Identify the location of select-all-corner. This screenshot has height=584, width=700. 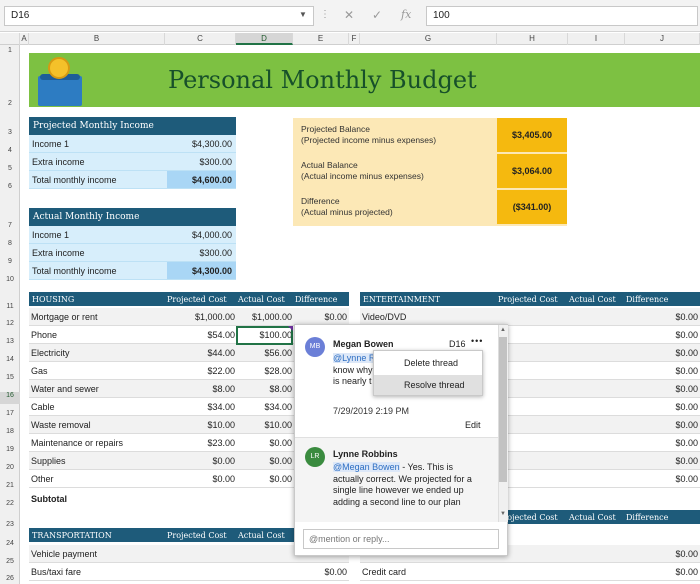
(10, 39).